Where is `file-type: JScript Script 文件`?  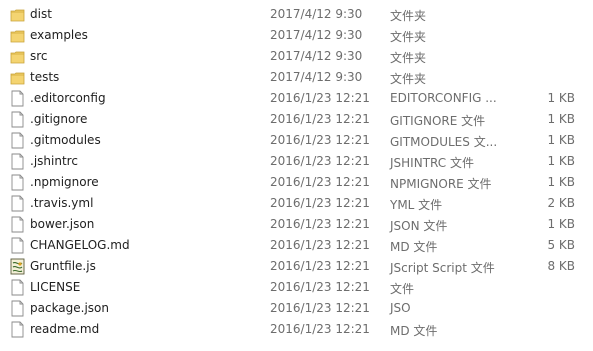 file-type: JScript Script 文件 is located at coordinates (442, 268).